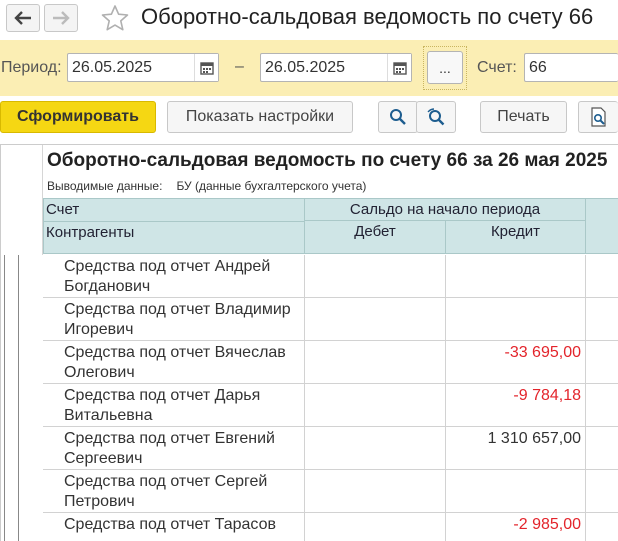 This screenshot has height=541, width=618. What do you see at coordinates (375, 237) in the screenshot?
I see `header-debit: Дебет` at bounding box center [375, 237].